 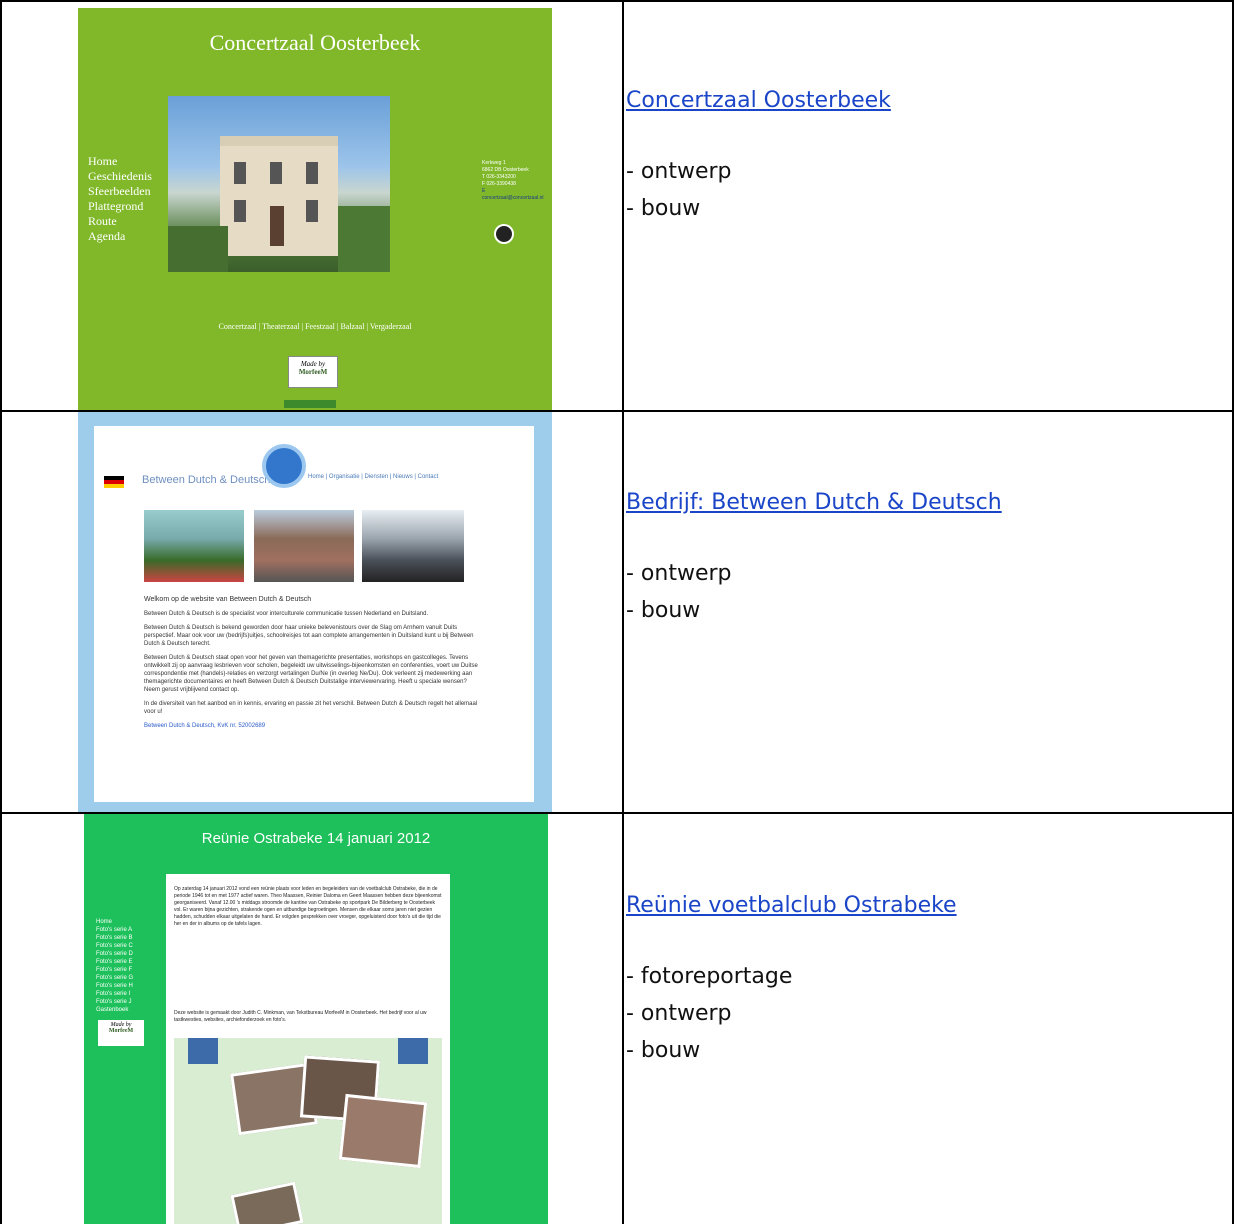 I want to click on address-line: F 026-3390438, so click(x=499, y=184).